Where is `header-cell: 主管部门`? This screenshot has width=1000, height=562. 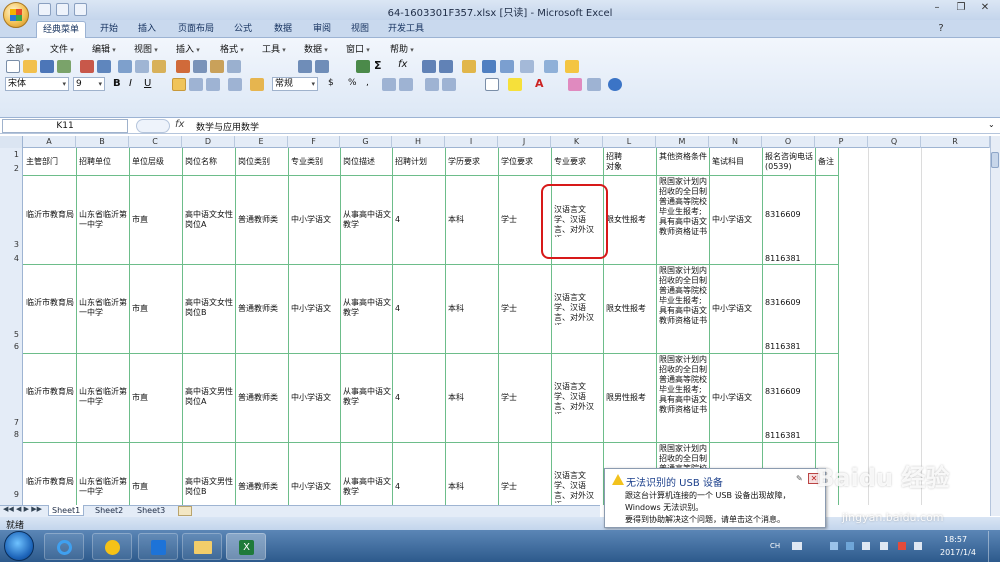 header-cell: 主管部门 is located at coordinates (50, 162).